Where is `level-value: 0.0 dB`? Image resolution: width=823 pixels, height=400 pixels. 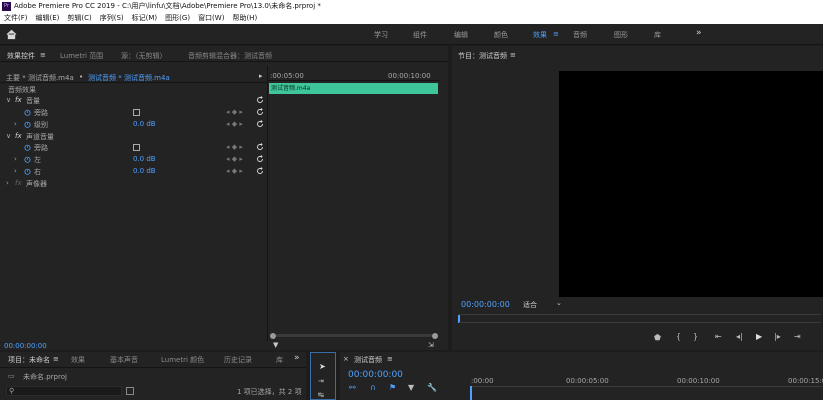 level-value: 0.0 dB is located at coordinates (144, 124).